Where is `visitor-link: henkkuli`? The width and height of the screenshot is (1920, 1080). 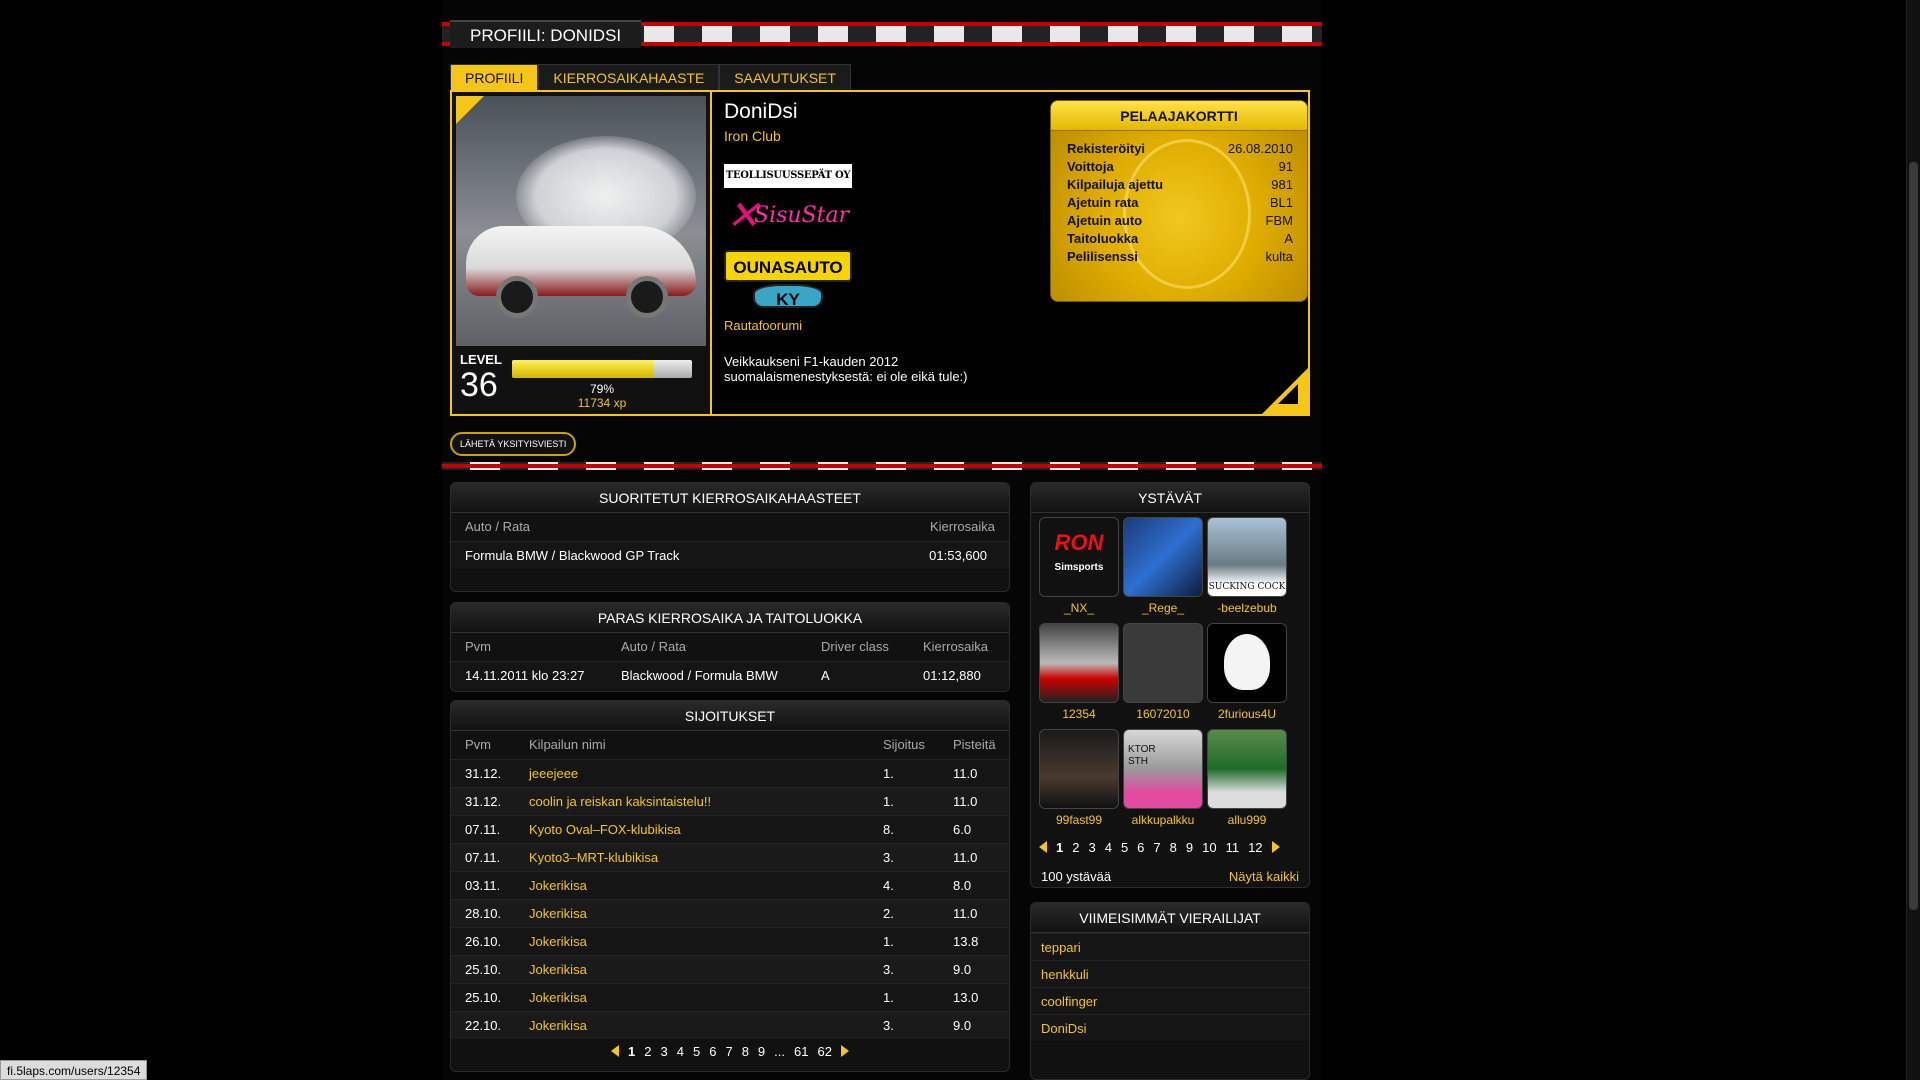
visitor-link: henkkuli is located at coordinates (1170, 973).